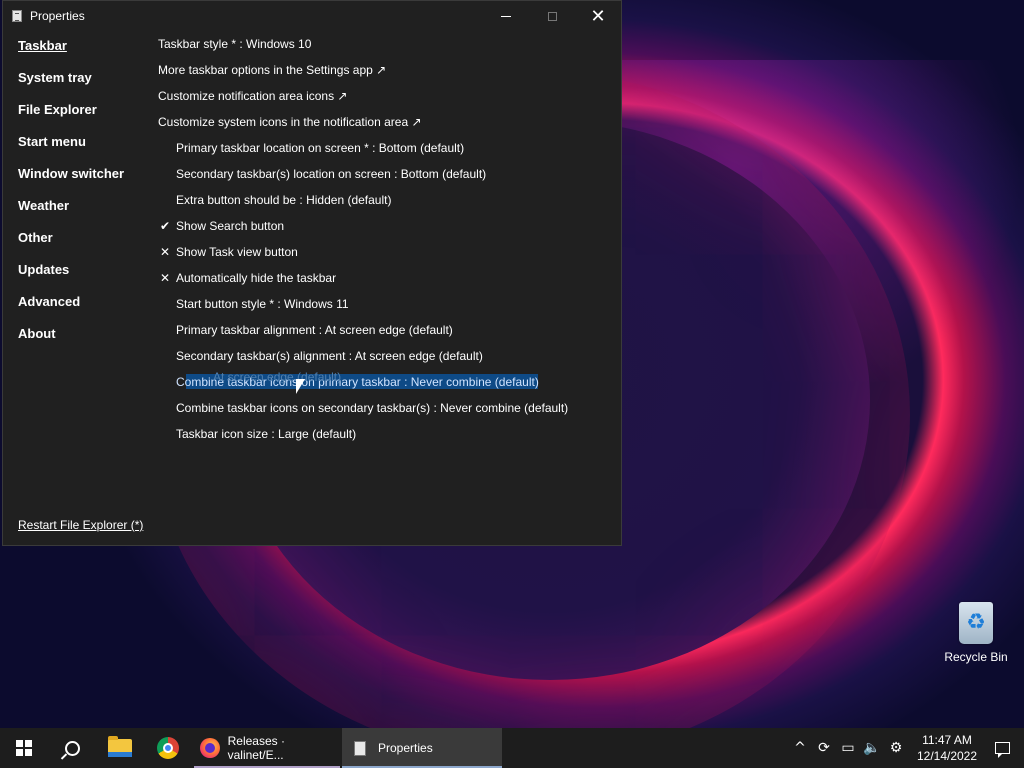  Describe the element at coordinates (360, 748) in the screenshot. I see `properties-icon` at that location.